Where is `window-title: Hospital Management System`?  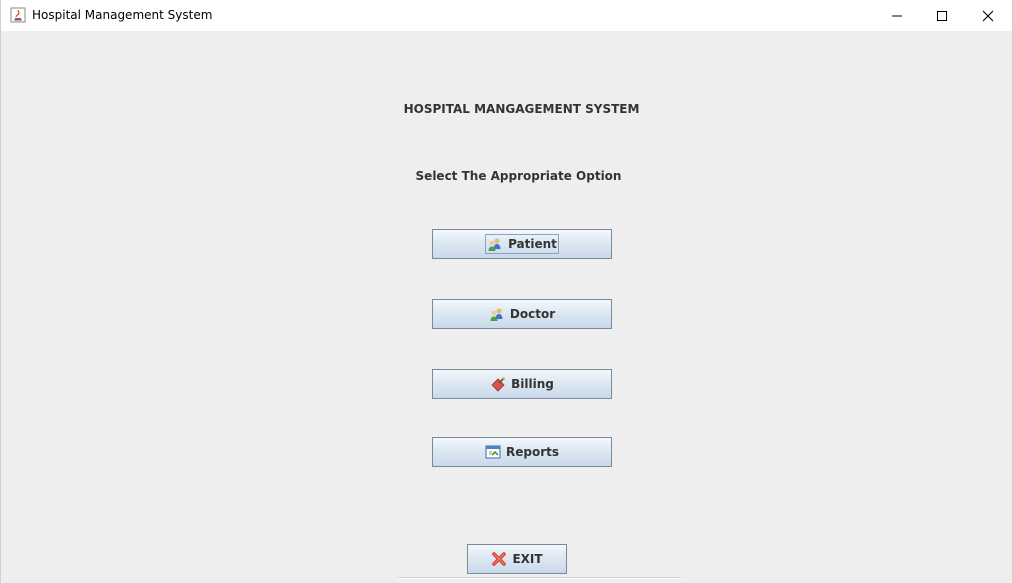 window-title: Hospital Management System is located at coordinates (122, 15).